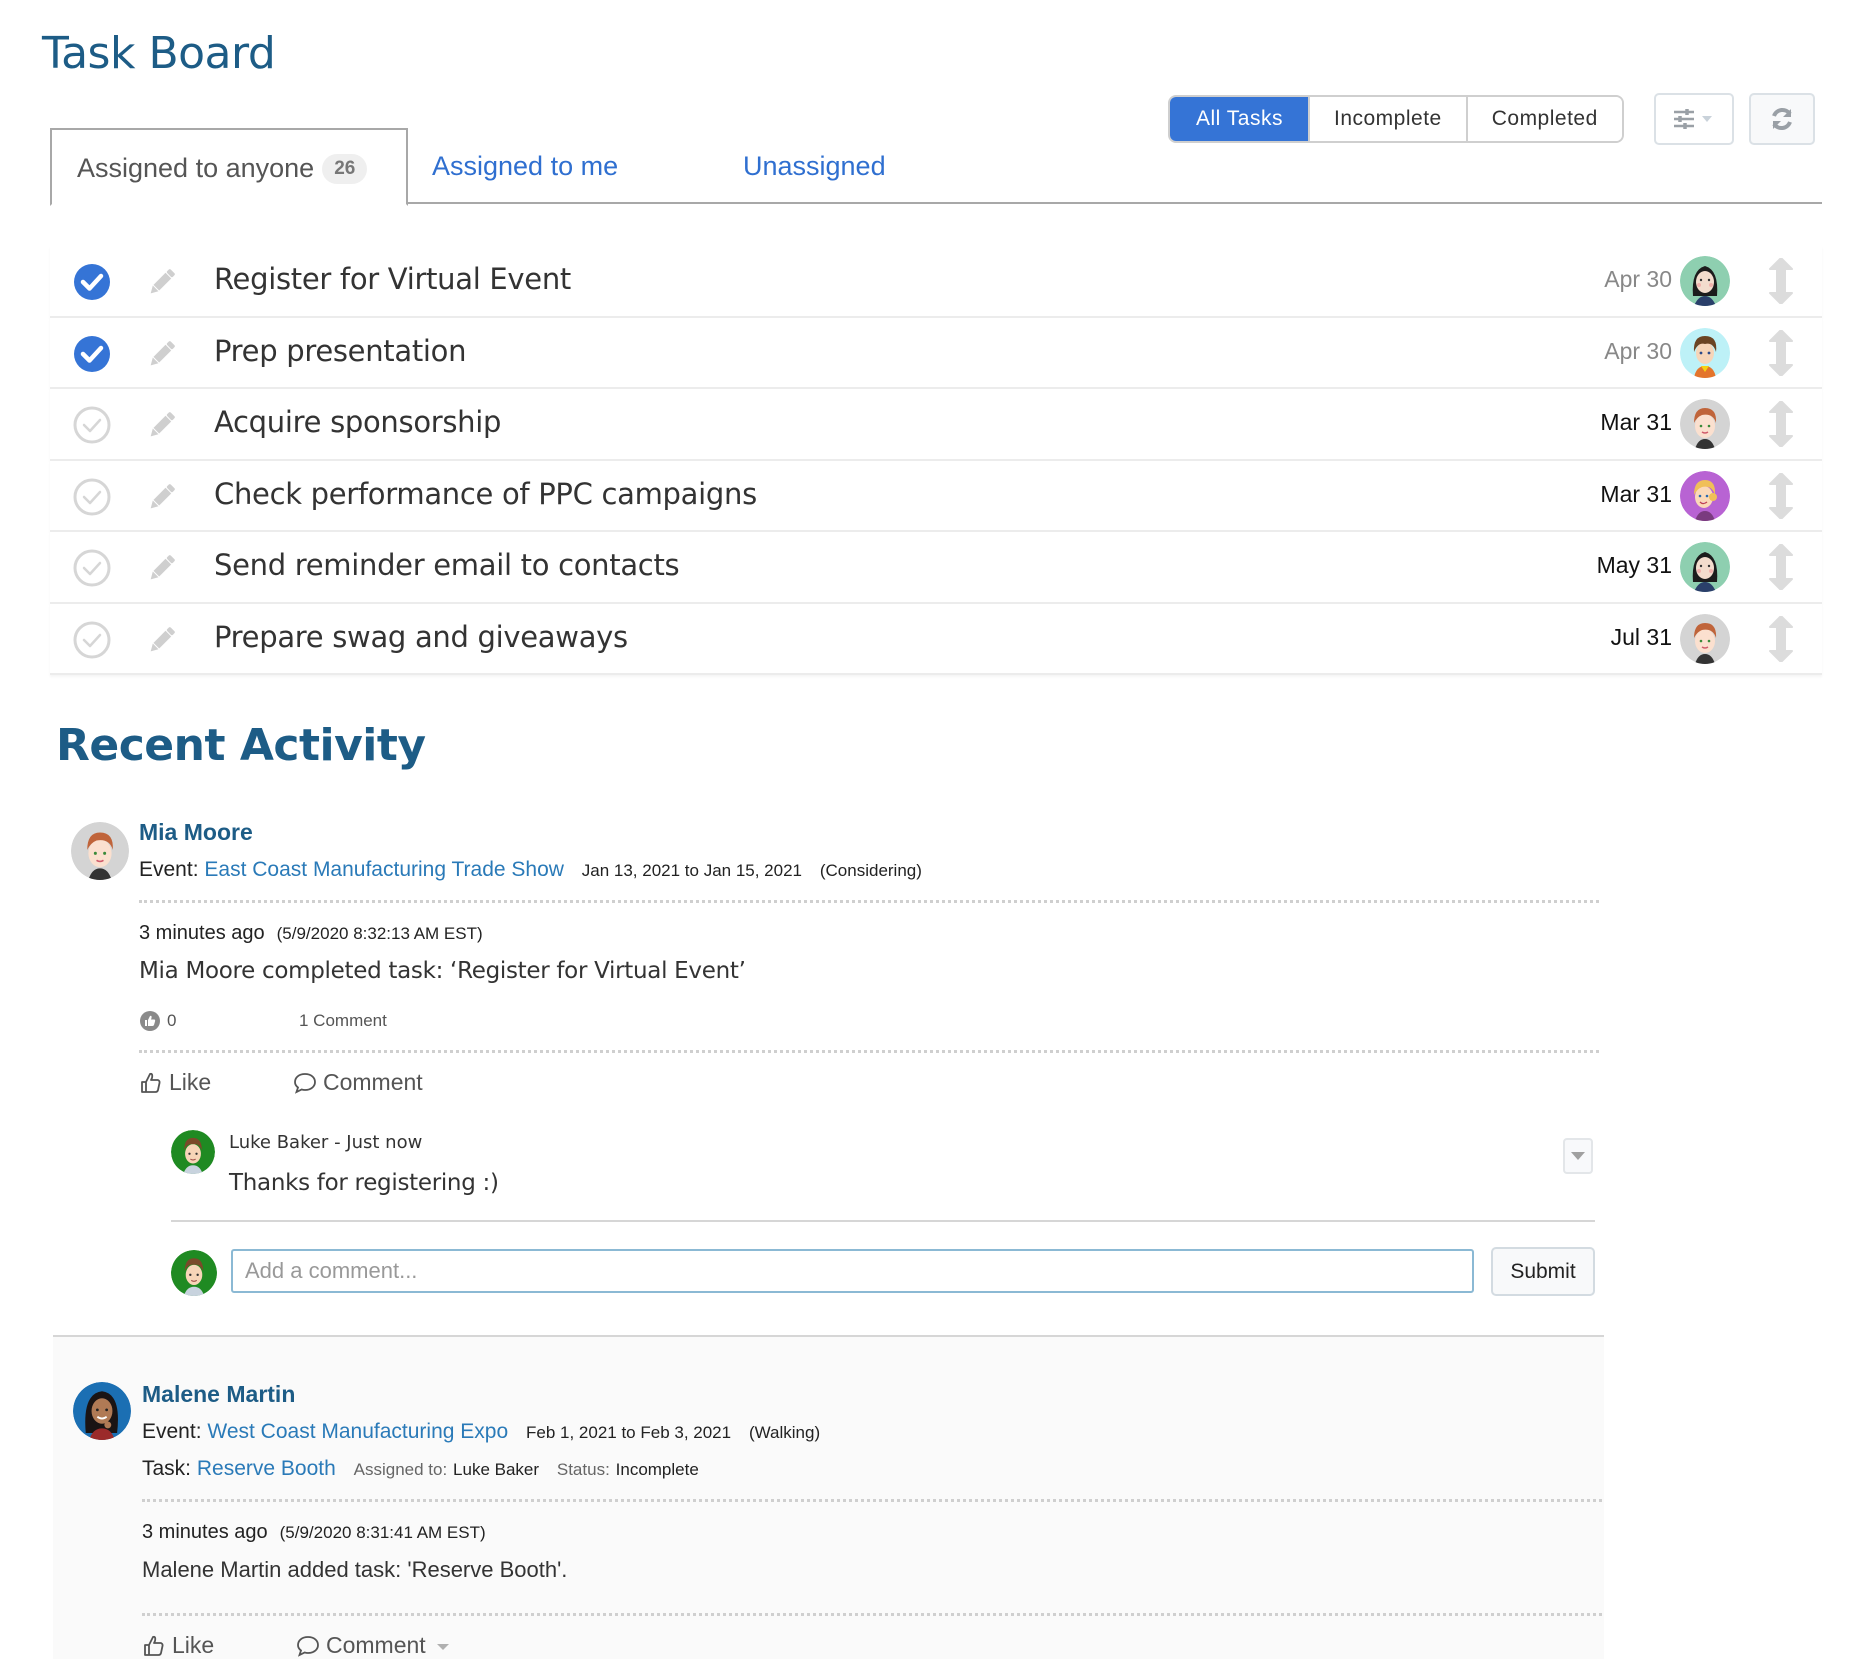 This screenshot has height=1659, width=1857. Describe the element at coordinates (1239, 119) in the screenshot. I see `filter-all-tasks-button: All Tasks` at that location.